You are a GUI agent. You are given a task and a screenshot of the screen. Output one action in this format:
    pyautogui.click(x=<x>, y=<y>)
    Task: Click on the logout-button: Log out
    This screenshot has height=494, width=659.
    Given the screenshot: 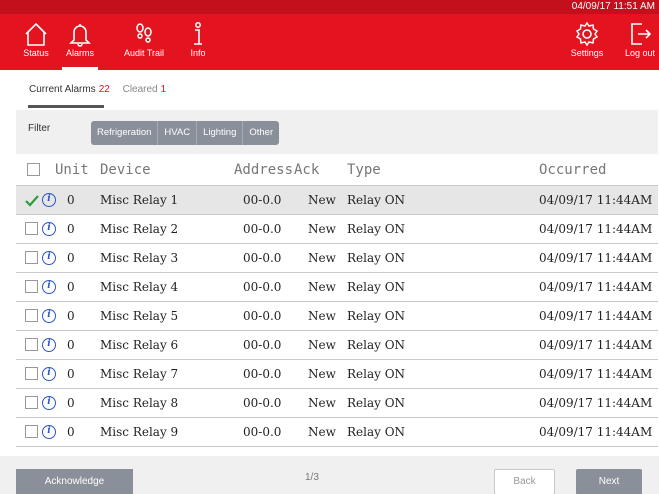 What is the action you would take?
    pyautogui.click(x=640, y=45)
    